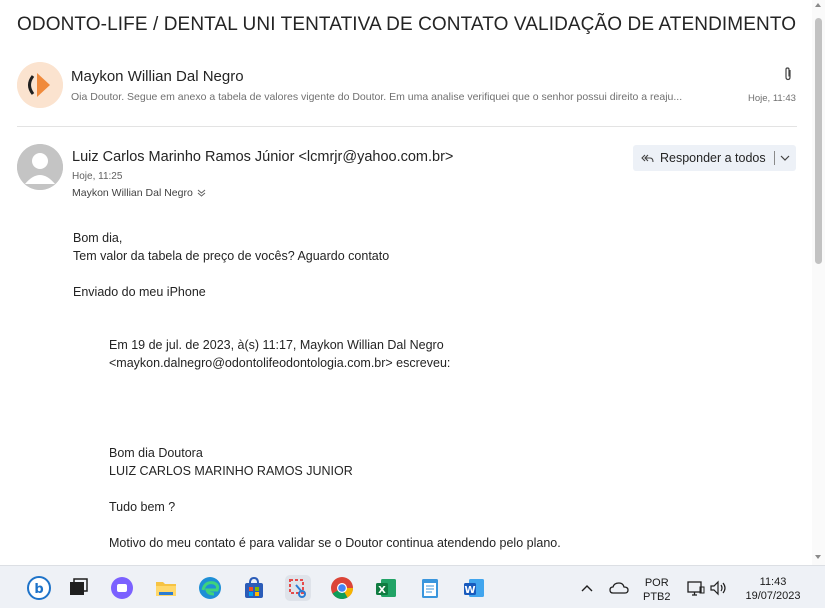  What do you see at coordinates (382, 590) in the screenshot?
I see `svg-text: X` at bounding box center [382, 590].